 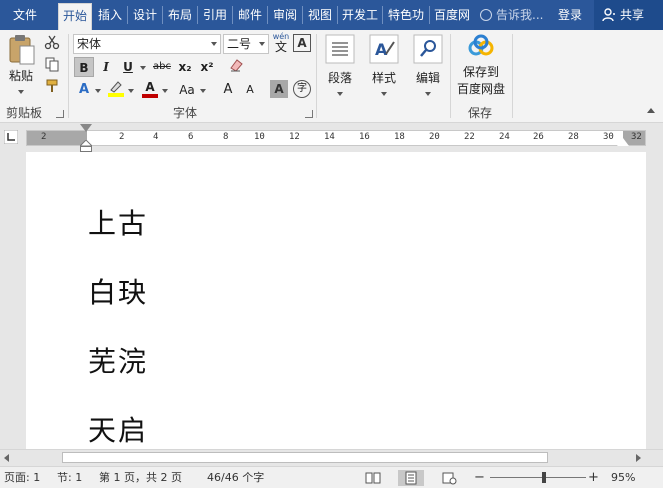 I want to click on ruler-label: 2, so click(x=122, y=137).